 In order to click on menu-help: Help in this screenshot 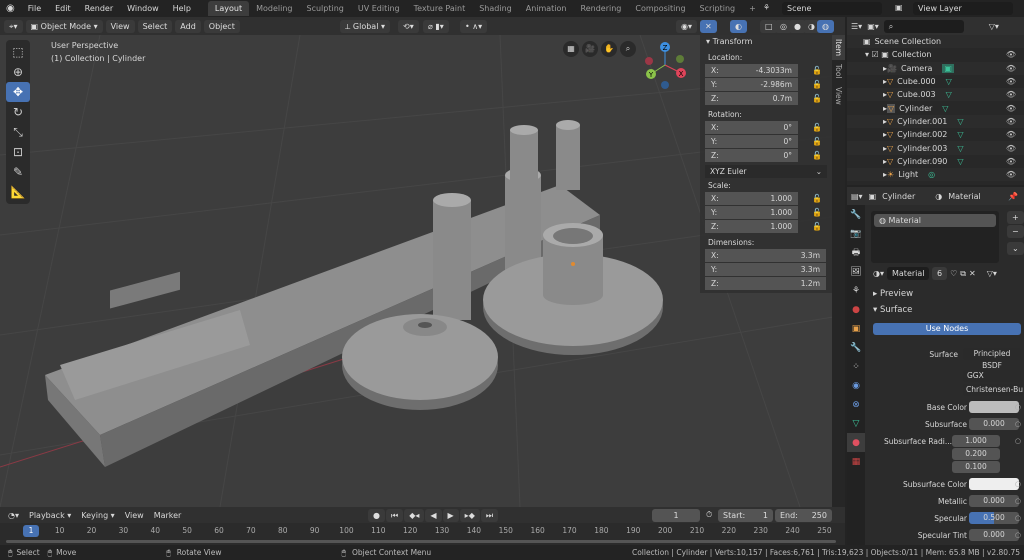, I will do `click(182, 8)`.